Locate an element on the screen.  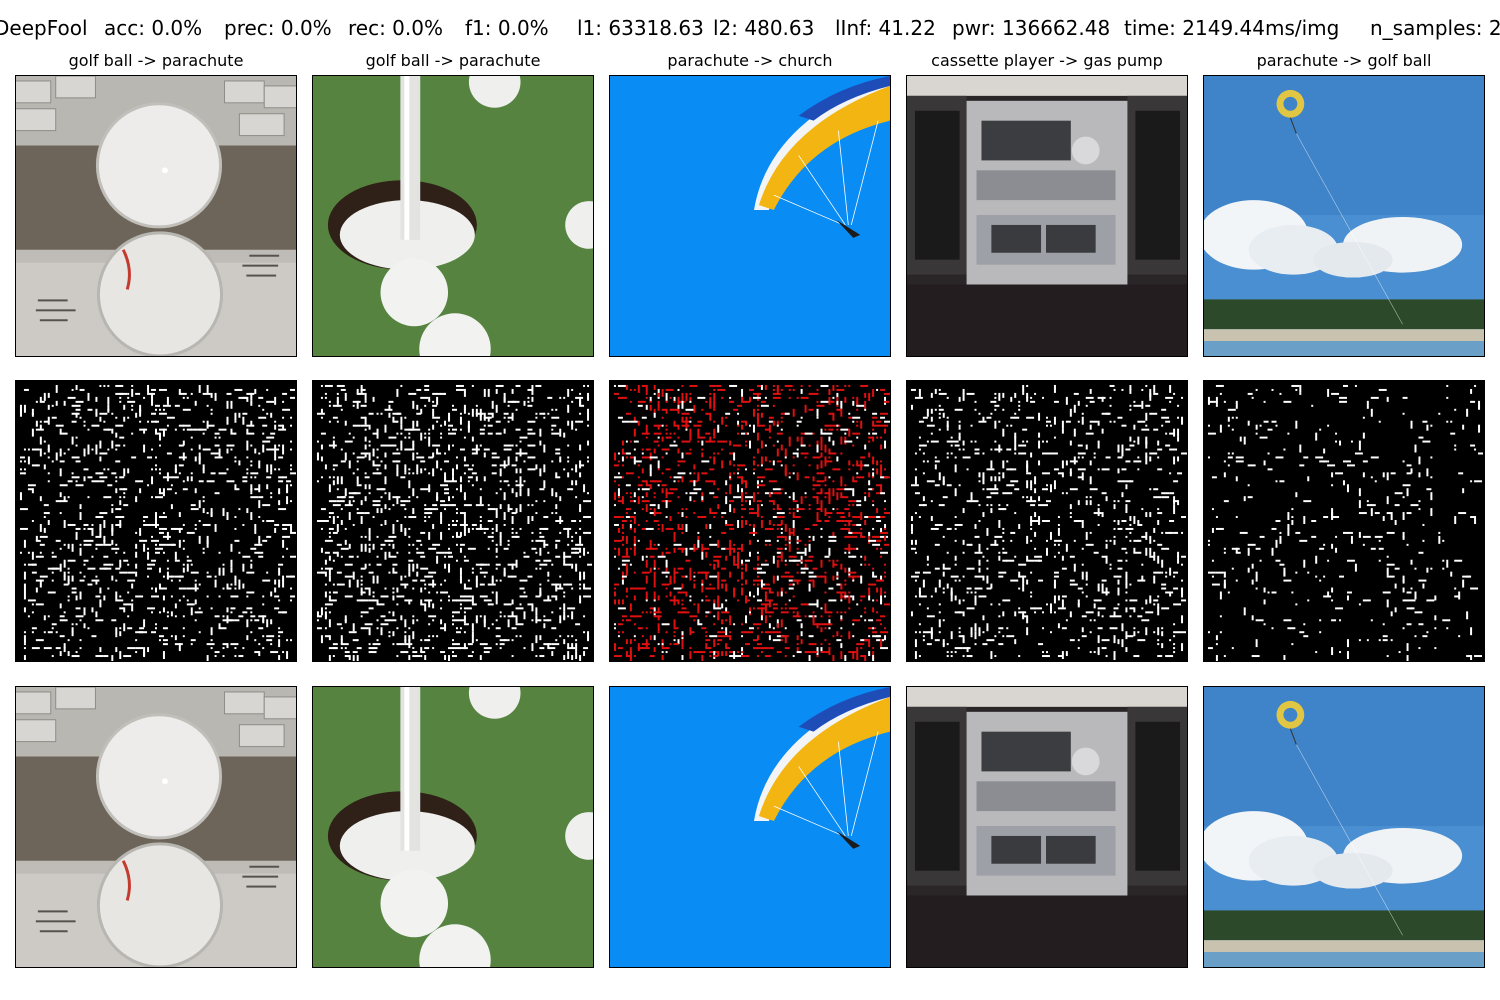
l2-metric: l2: 480.63 is located at coordinates (764, 28).